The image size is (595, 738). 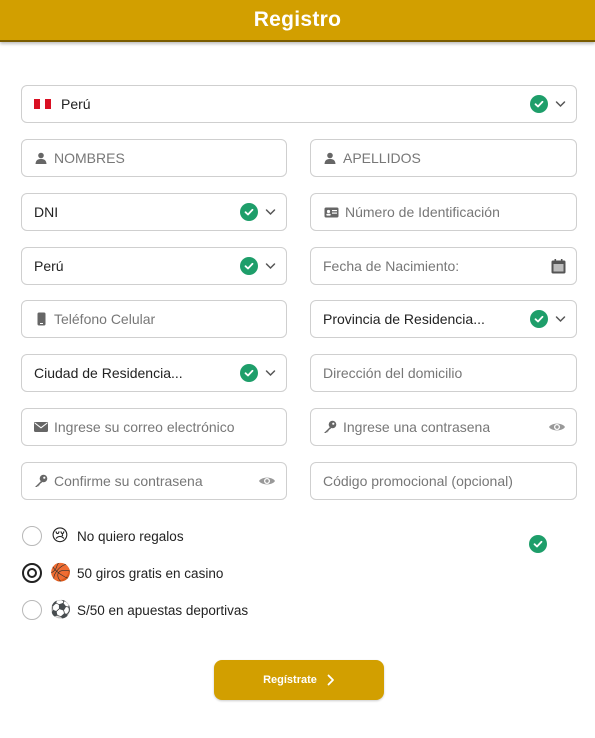 I want to click on page-title: Registro, so click(x=297, y=19).